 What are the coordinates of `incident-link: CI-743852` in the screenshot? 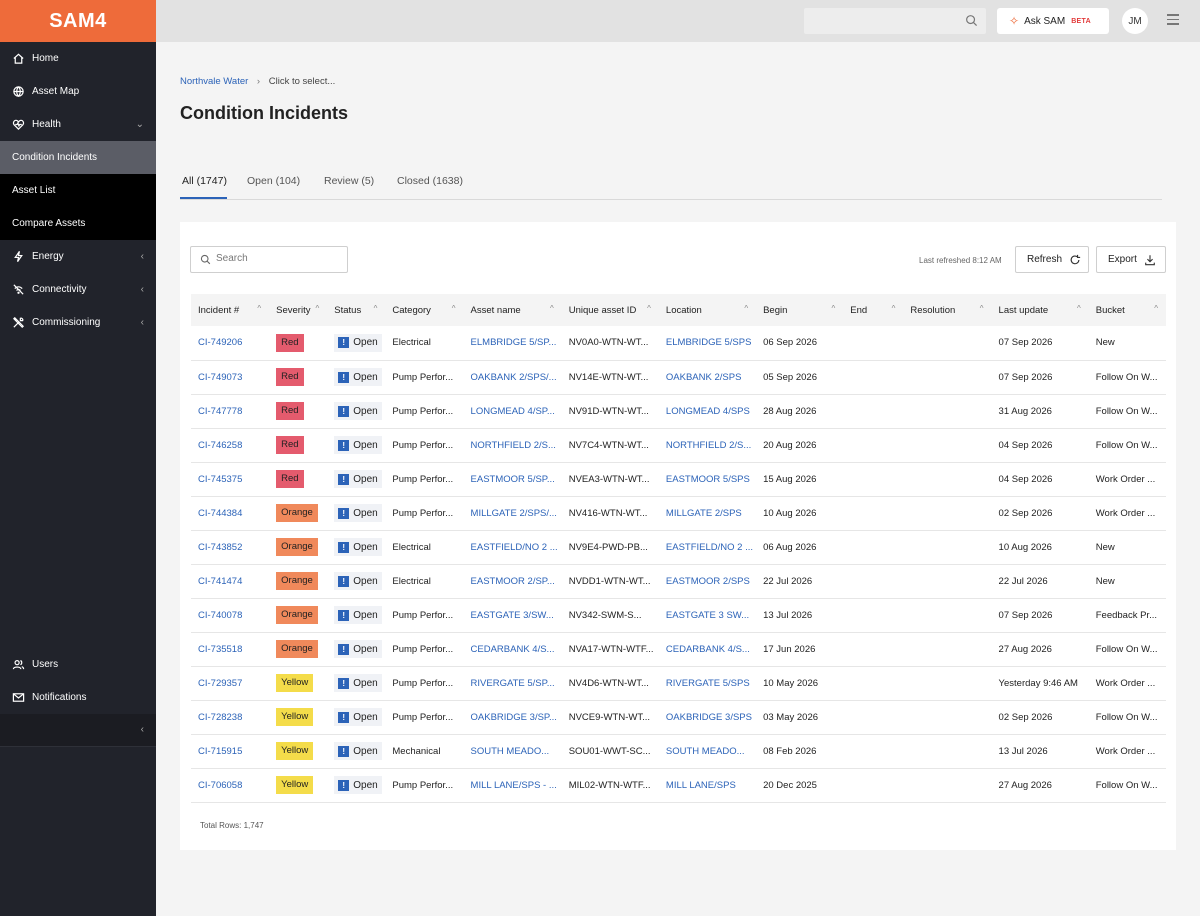 It's located at (230, 547).